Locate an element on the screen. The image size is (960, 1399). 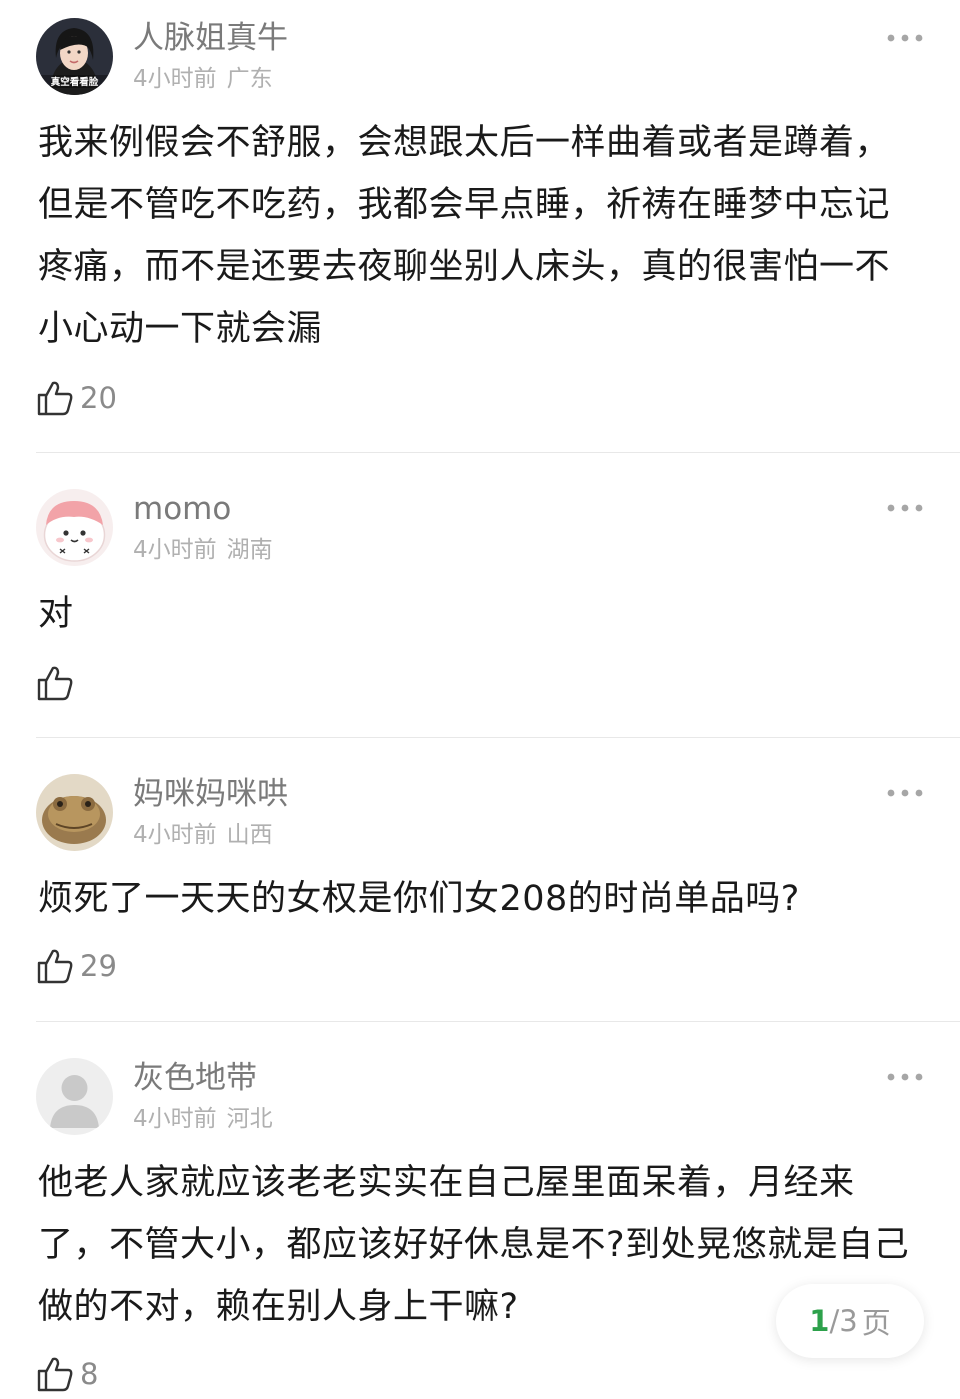
default-user-avatar-icon is located at coordinates (74, 1096).